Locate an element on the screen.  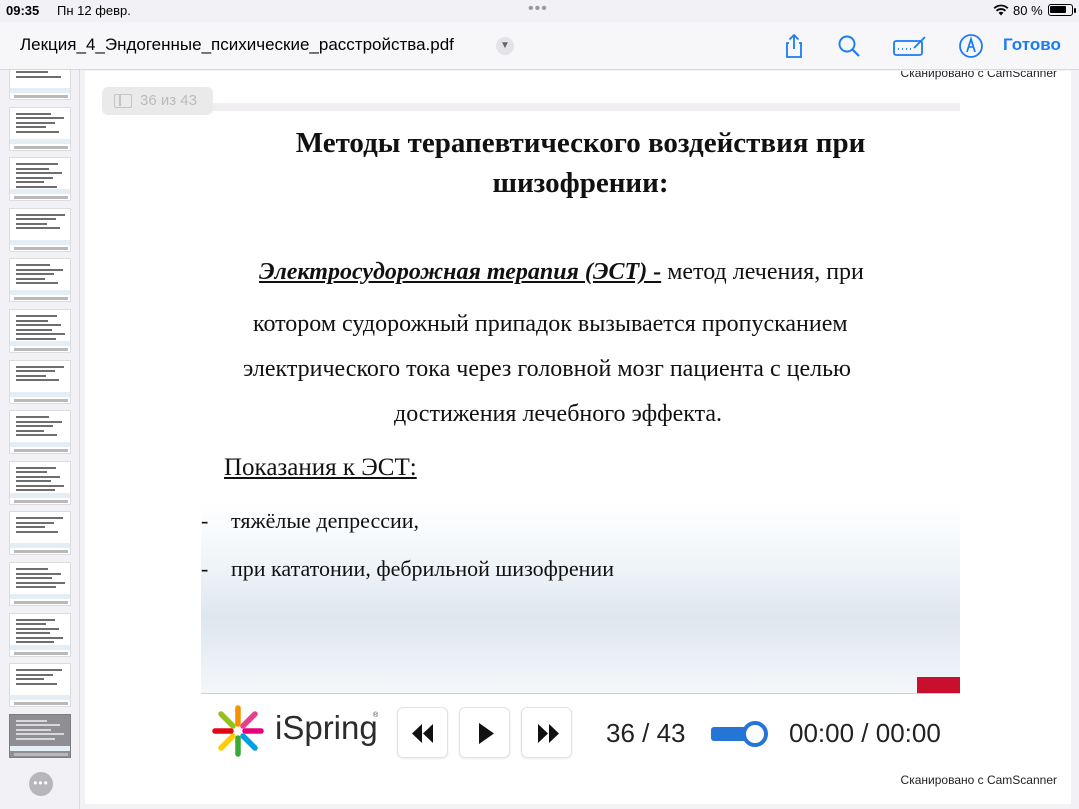
thumbnail-sidebar: ••• is located at coordinates (40, 439).